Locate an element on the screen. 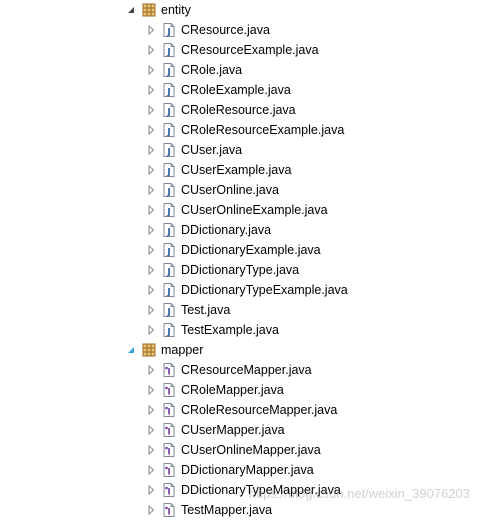  file-label: CResource.java is located at coordinates (225, 30).